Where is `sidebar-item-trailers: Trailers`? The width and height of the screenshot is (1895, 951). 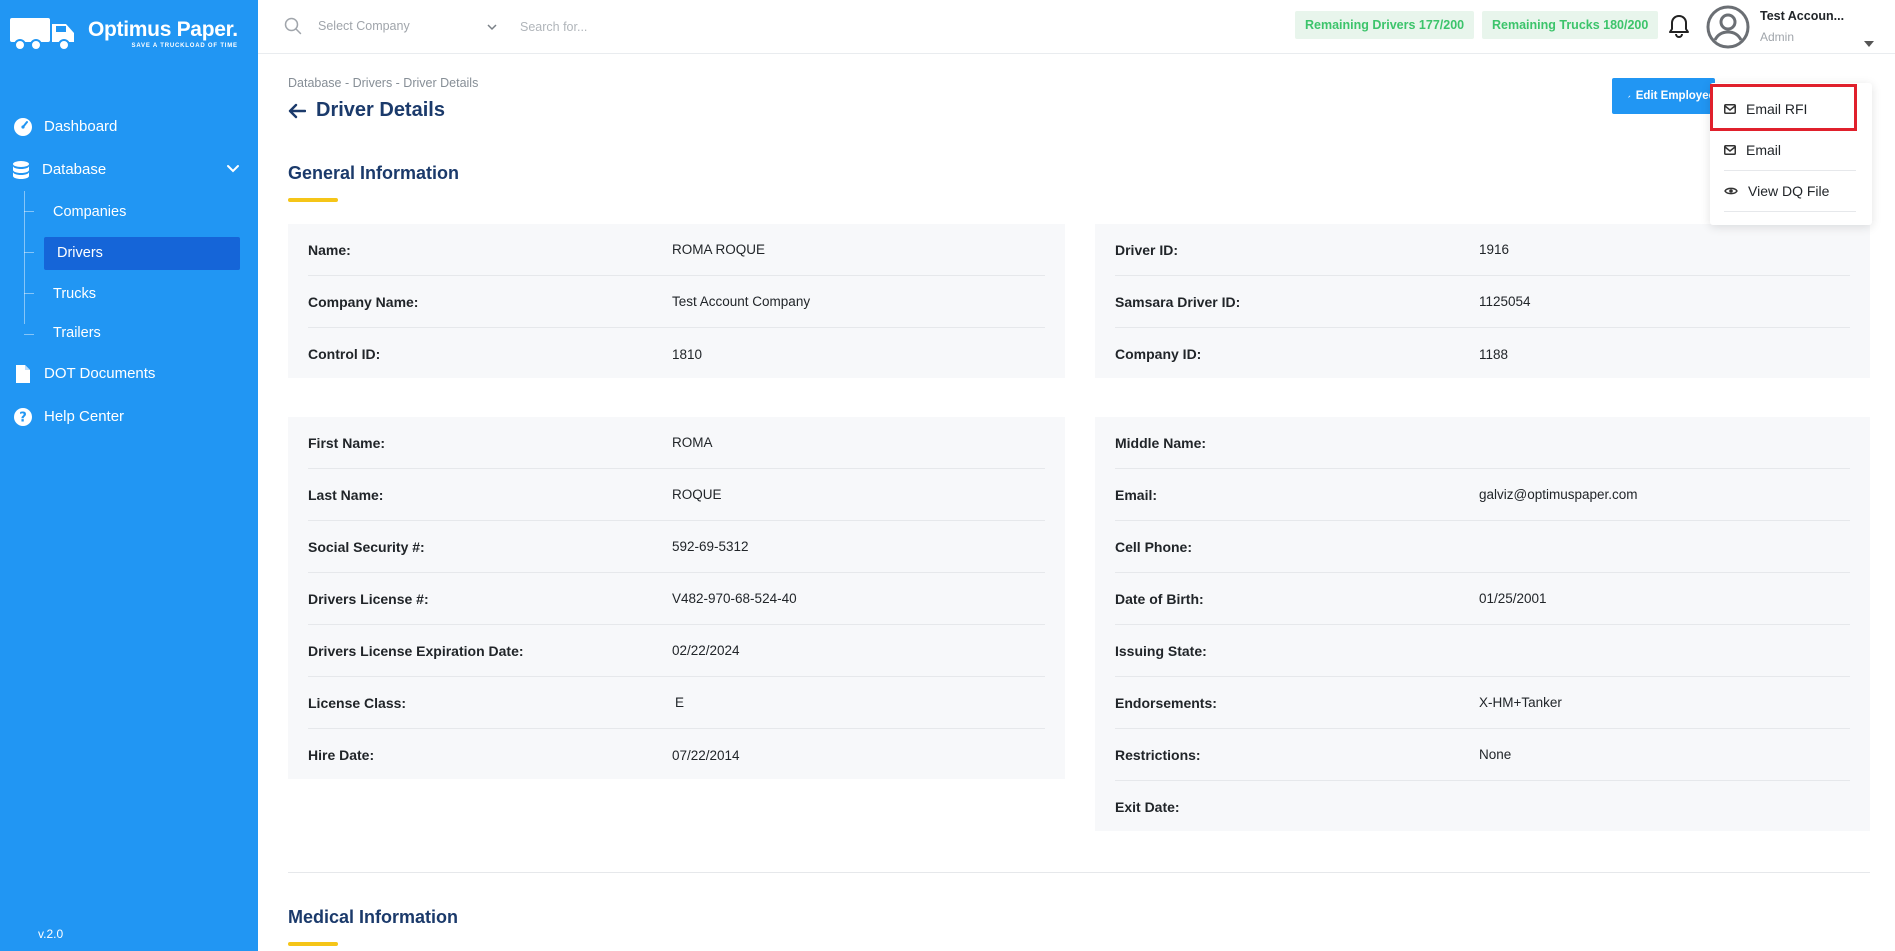 sidebar-item-trailers: Trailers is located at coordinates (129, 333).